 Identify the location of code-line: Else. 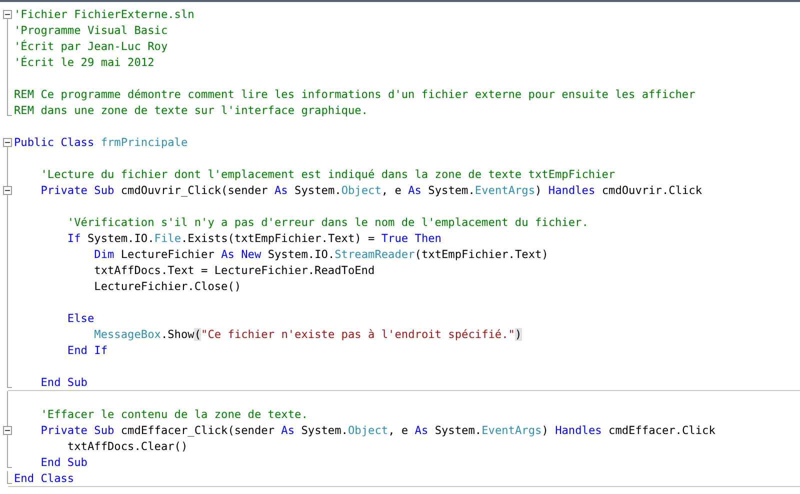
(80, 318).